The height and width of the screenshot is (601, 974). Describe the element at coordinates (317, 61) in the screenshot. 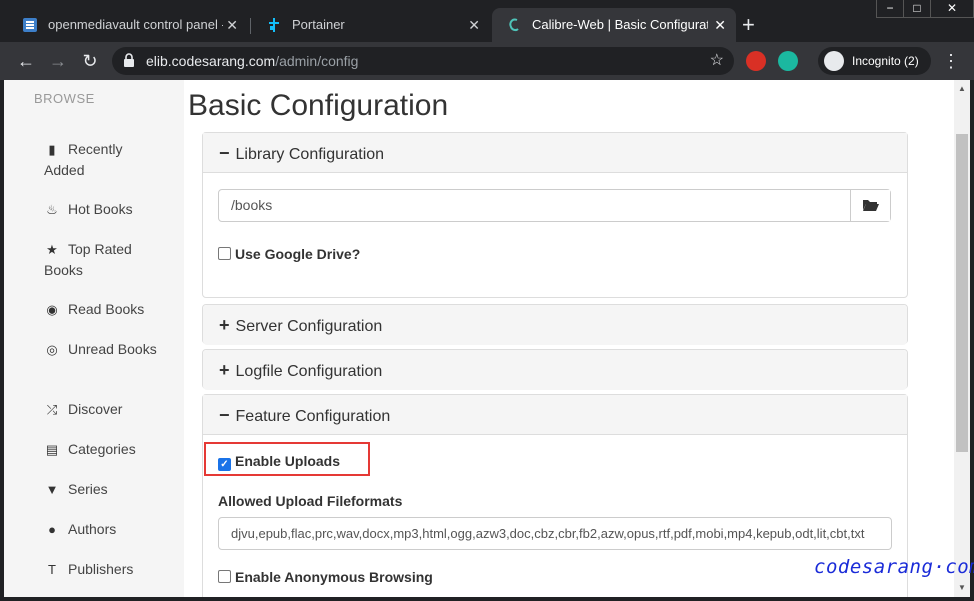

I see `url-path: /admin/config` at that location.